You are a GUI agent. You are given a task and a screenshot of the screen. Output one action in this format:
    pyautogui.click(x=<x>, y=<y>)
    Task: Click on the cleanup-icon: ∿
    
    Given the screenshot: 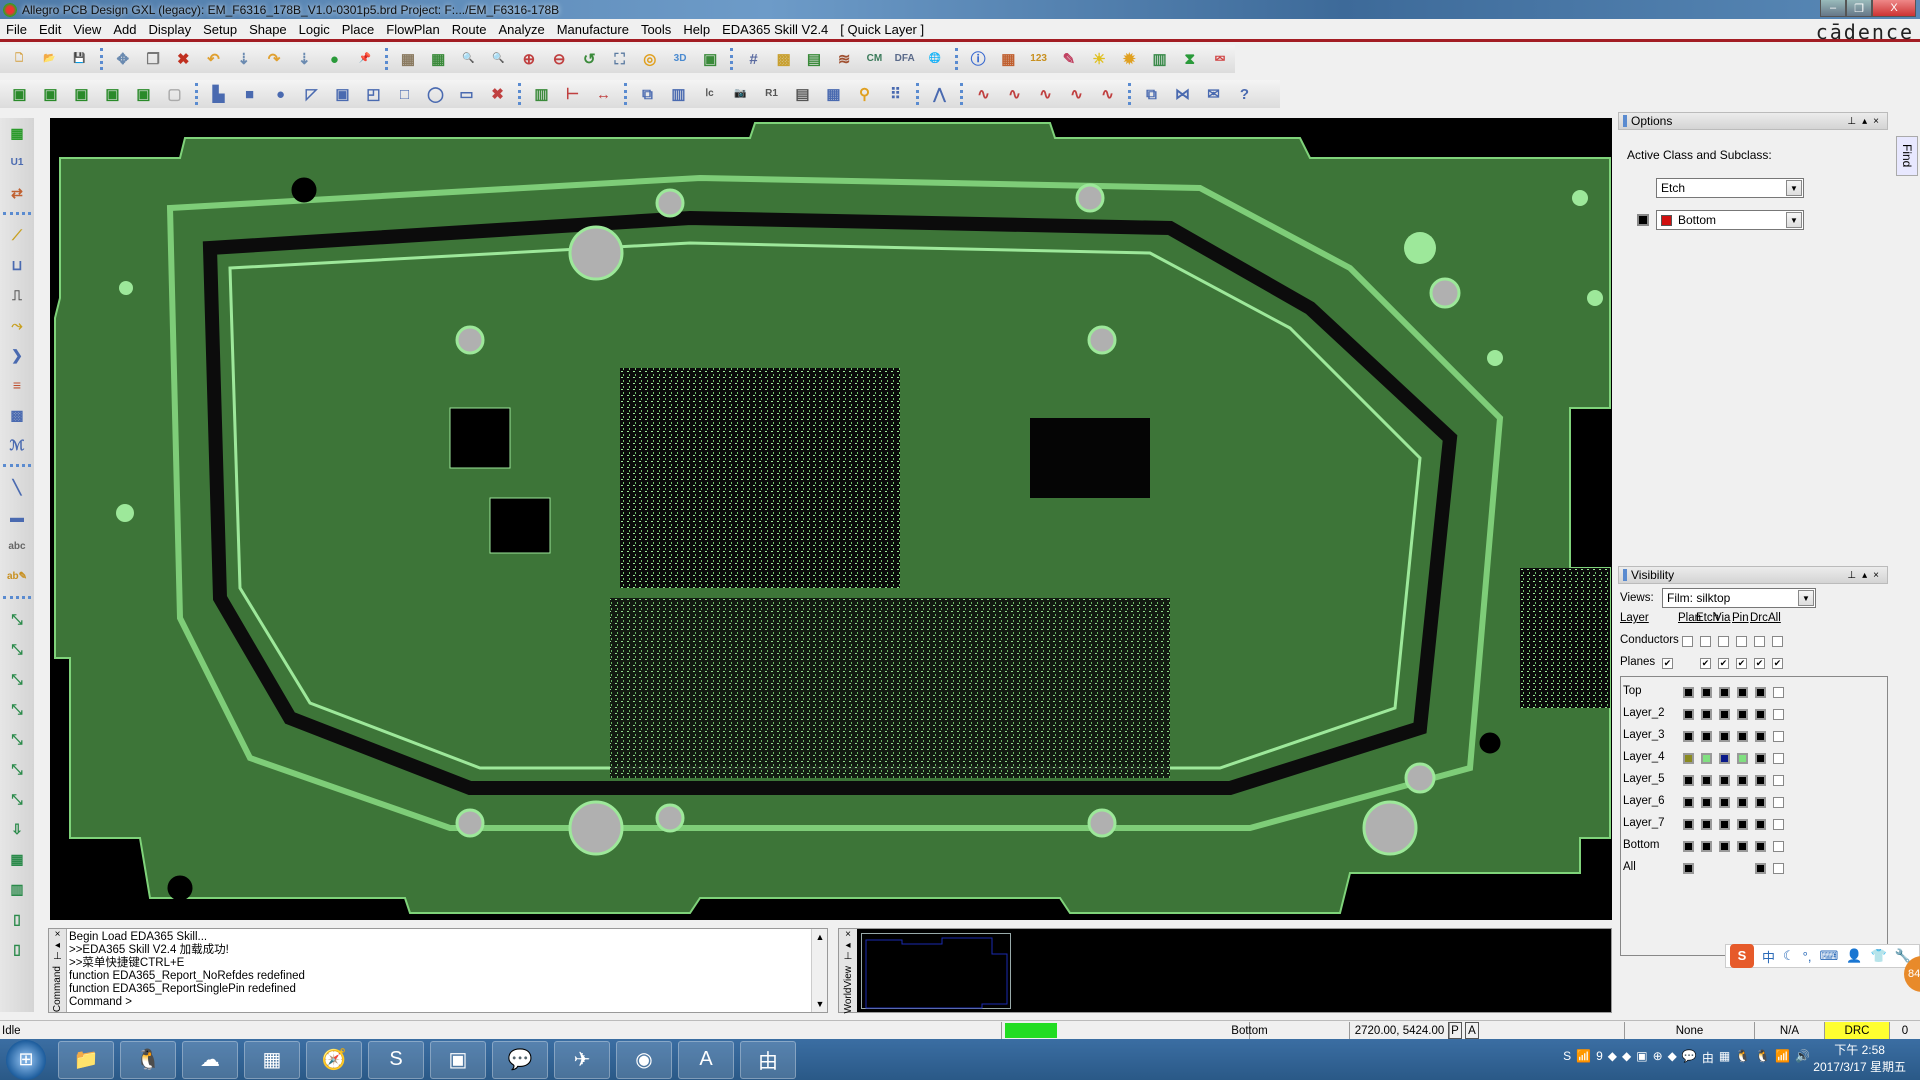 What is the action you would take?
    pyautogui.click(x=1108, y=94)
    